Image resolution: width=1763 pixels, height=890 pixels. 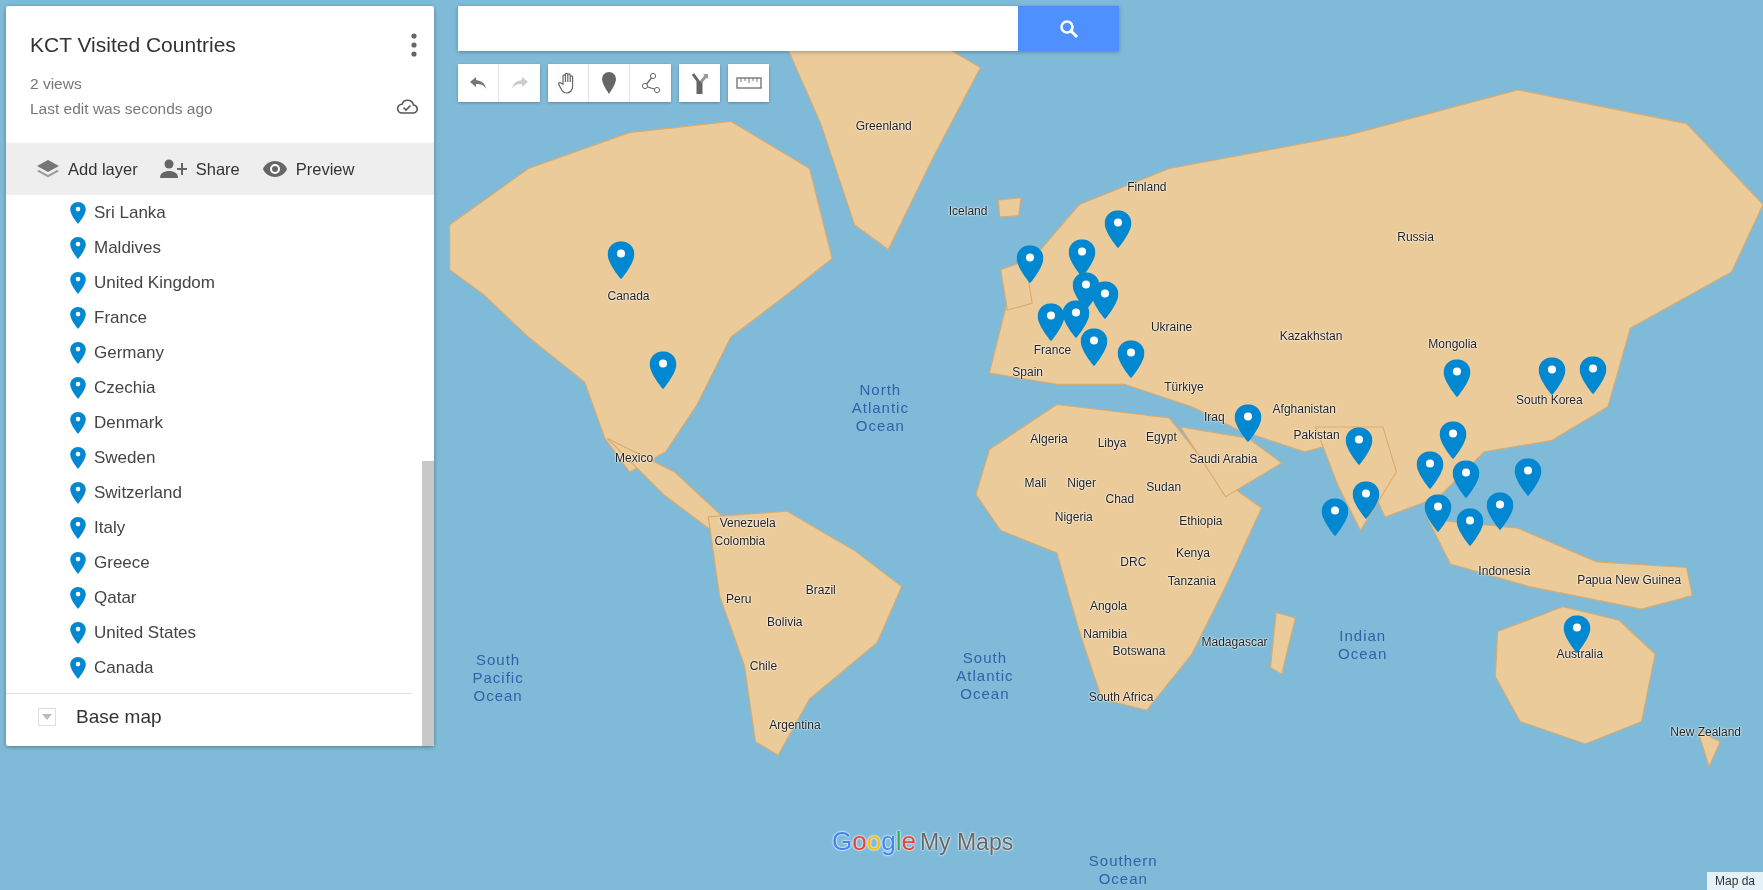 What do you see at coordinates (1191, 581) in the screenshot?
I see `country-label: Tanzania` at bounding box center [1191, 581].